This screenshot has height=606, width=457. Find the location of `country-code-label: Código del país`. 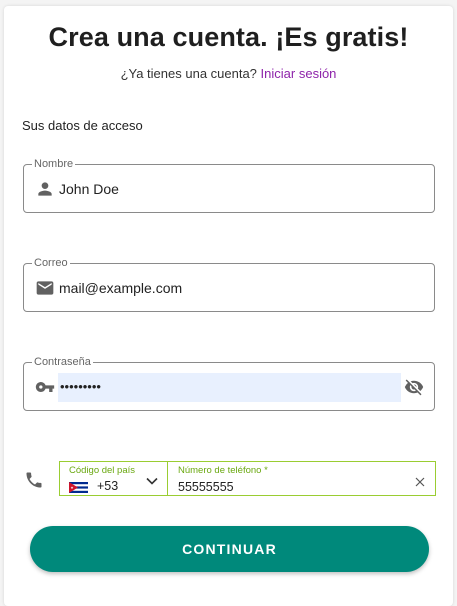

country-code-label: Código del país is located at coordinates (102, 470).